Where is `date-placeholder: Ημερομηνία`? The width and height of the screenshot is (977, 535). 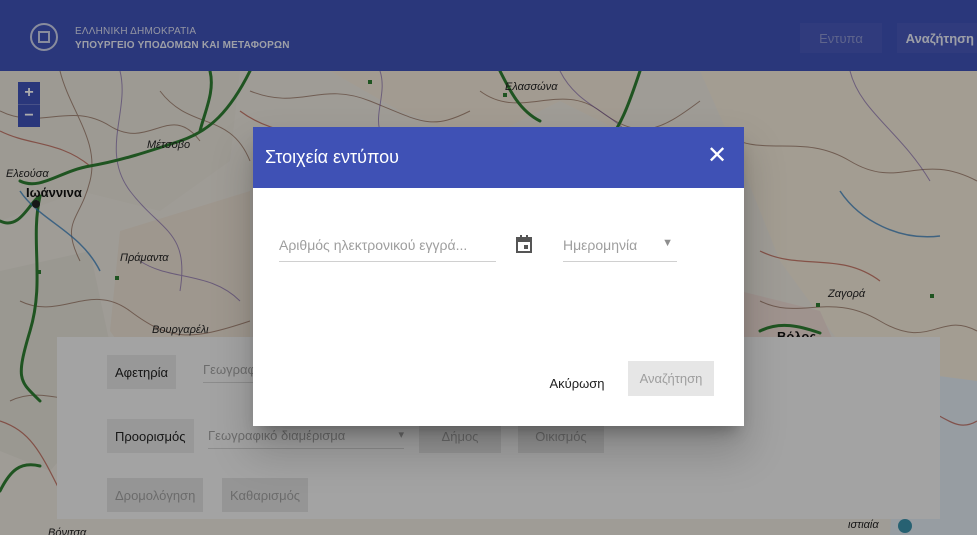
date-placeholder: Ημερομηνία is located at coordinates (600, 245).